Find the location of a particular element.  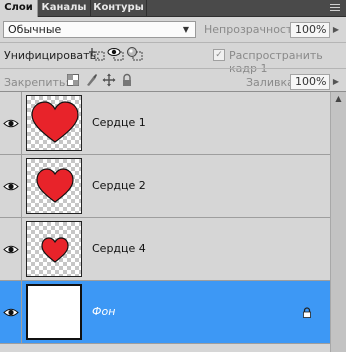

blend-mode-value: Обычные is located at coordinates (35, 29).